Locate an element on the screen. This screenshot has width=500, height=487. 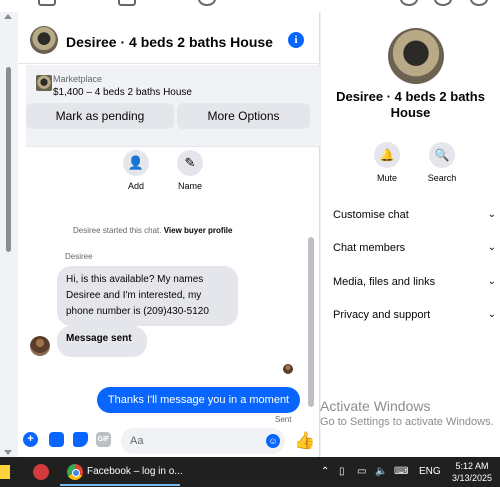
watermark-title: Activate Windows is located at coordinates (375, 406).